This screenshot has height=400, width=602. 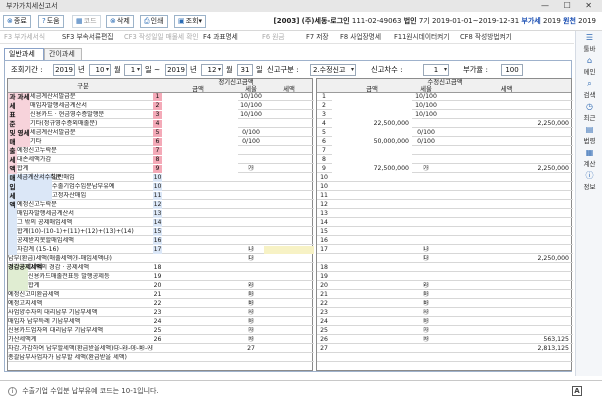 What do you see at coordinates (176, 70) in the screenshot?
I see `year-to-input: 2019` at bounding box center [176, 70].